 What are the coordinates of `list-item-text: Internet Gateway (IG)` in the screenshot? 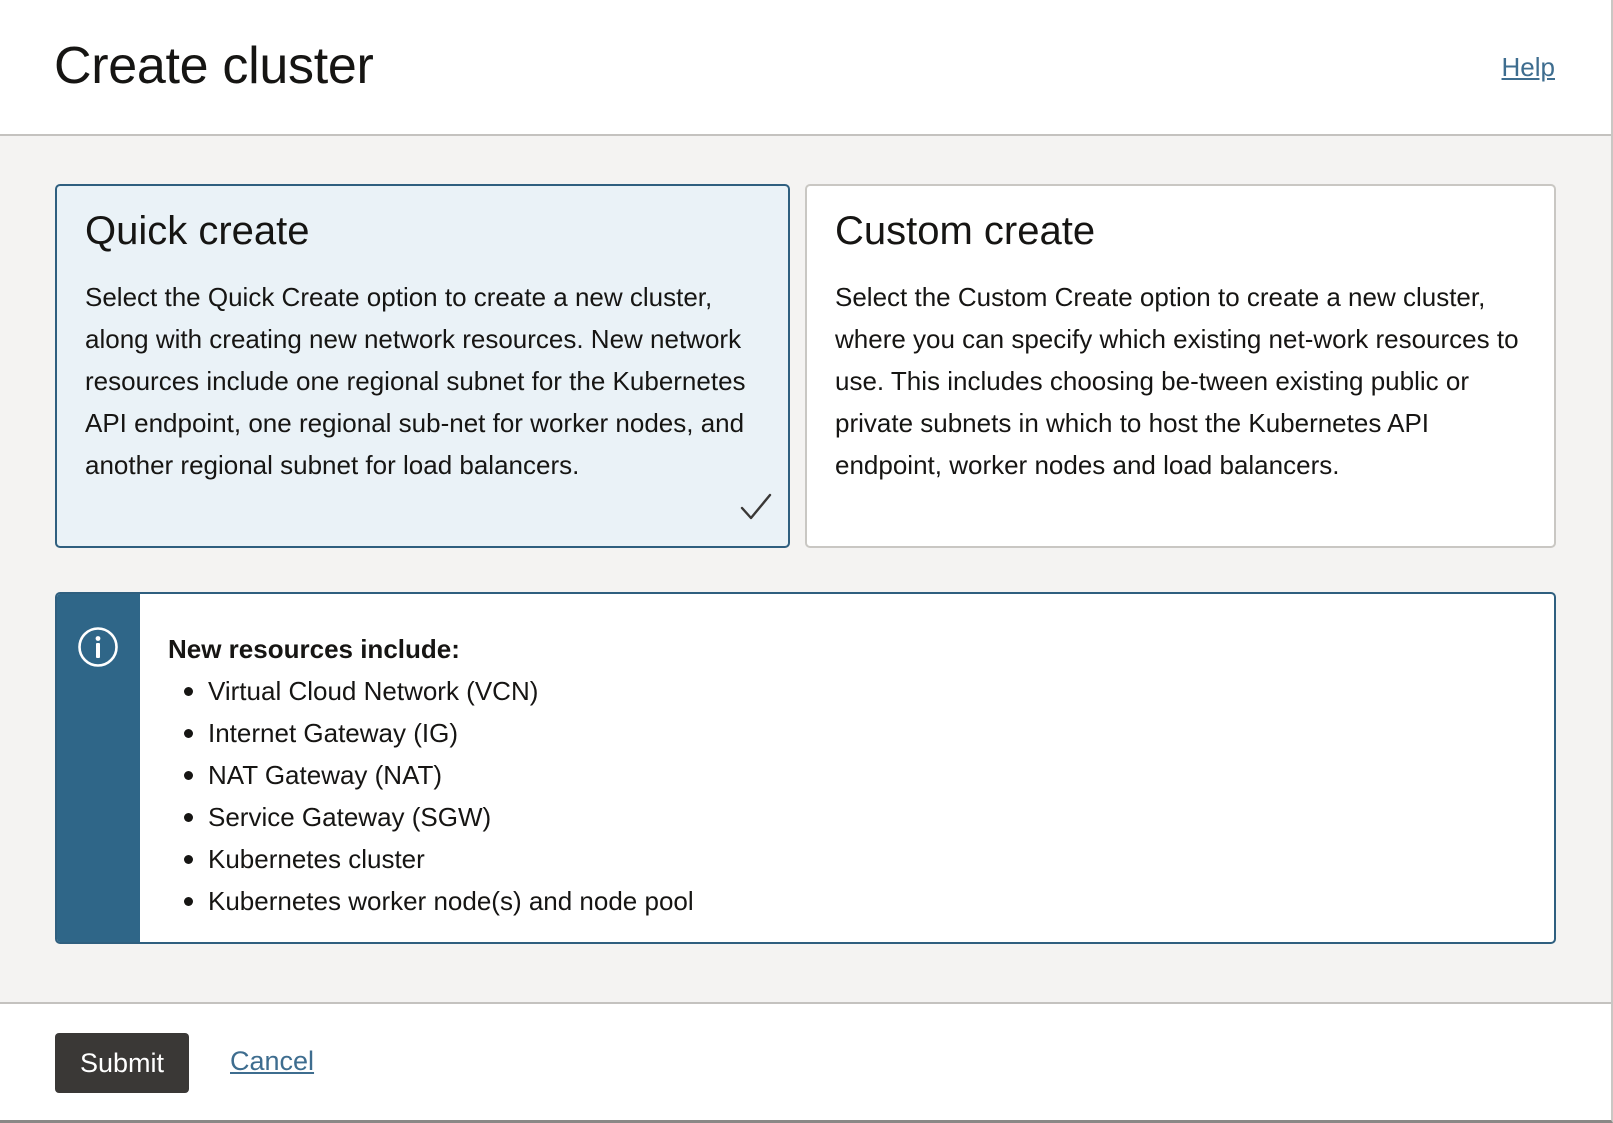 It's located at (333, 733).